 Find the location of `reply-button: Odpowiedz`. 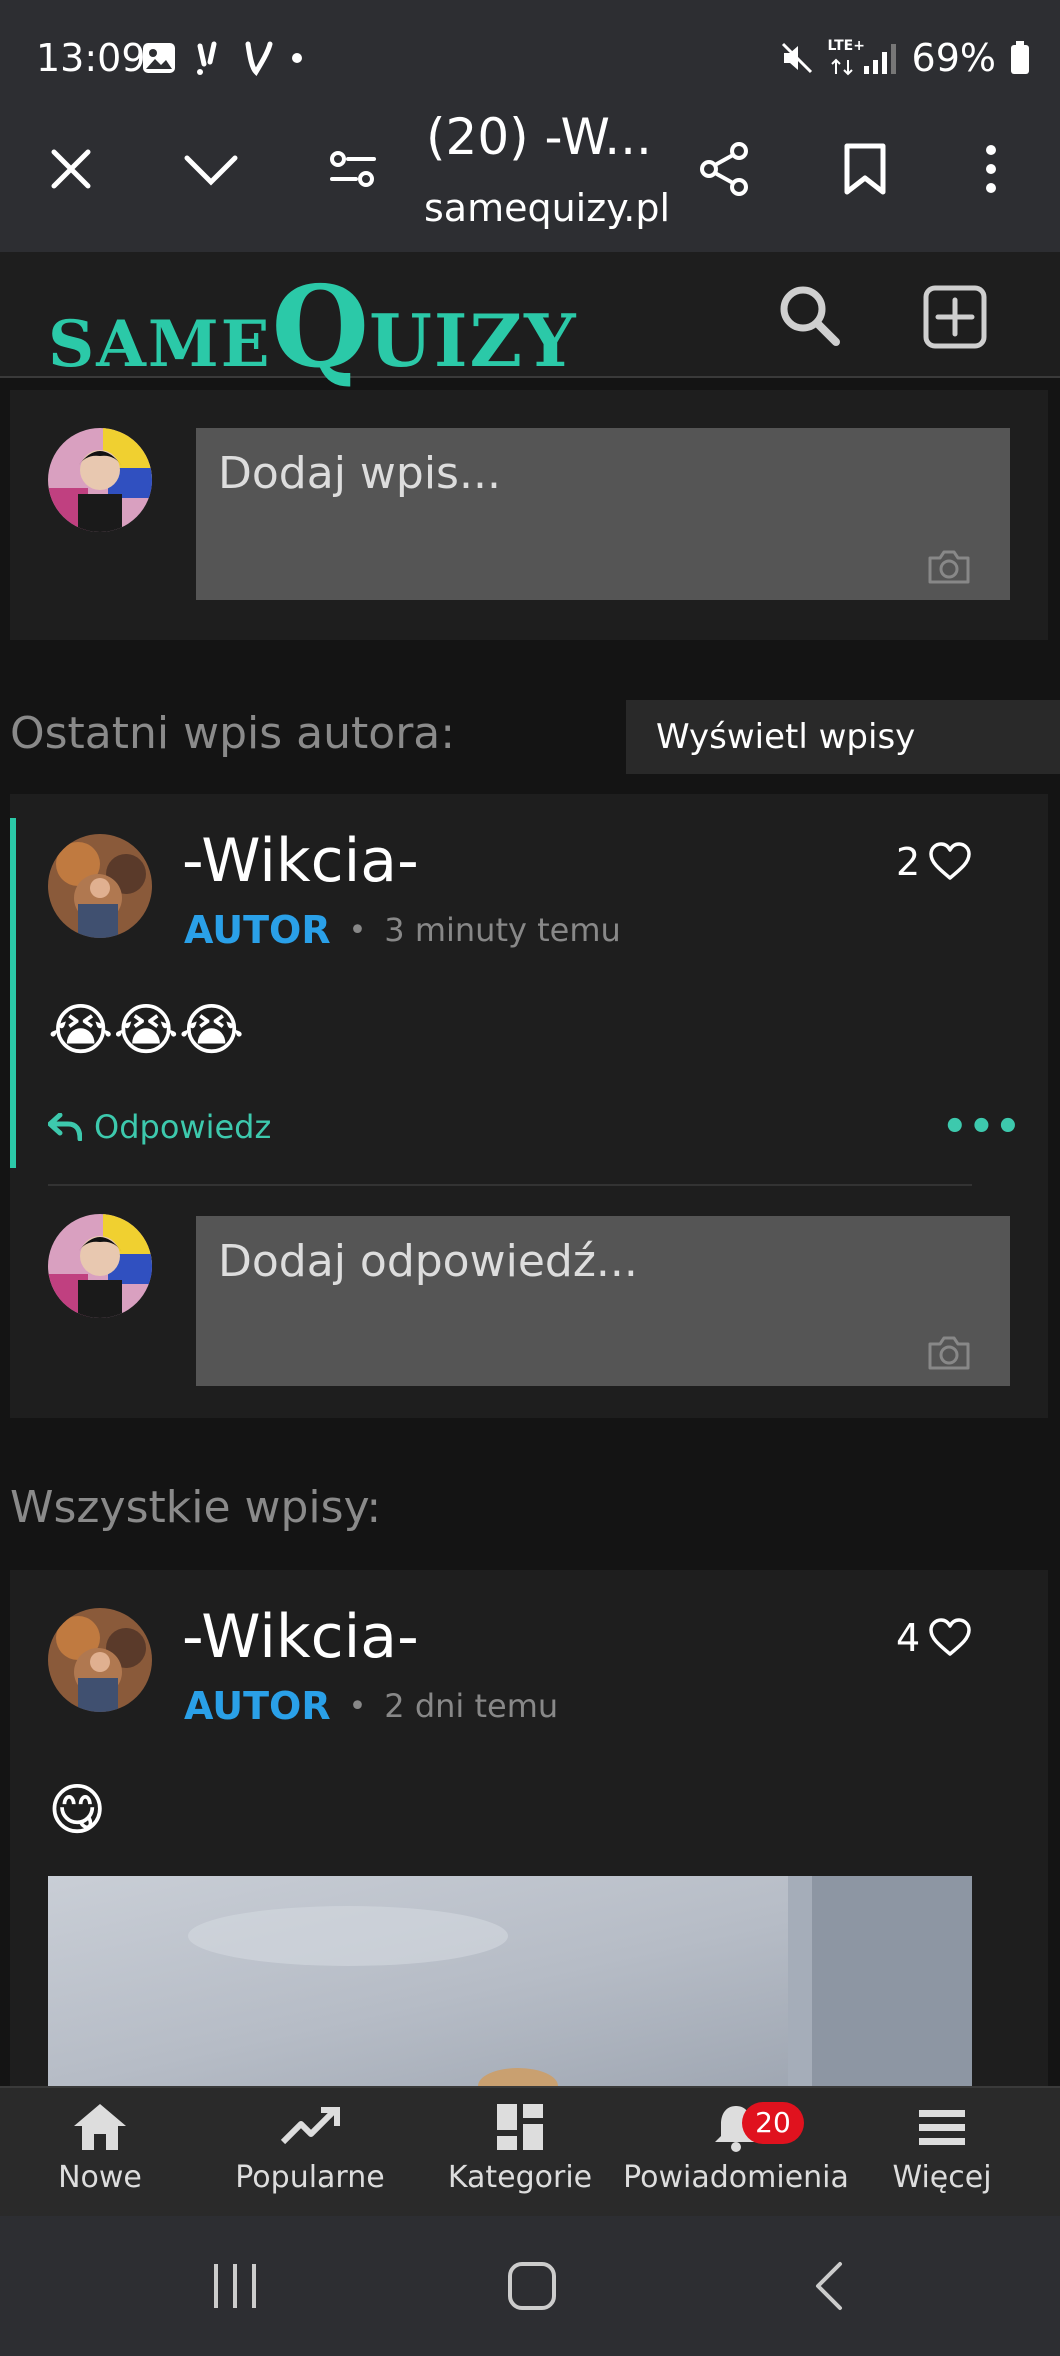

reply-button: Odpowiedz is located at coordinates (159, 1127).